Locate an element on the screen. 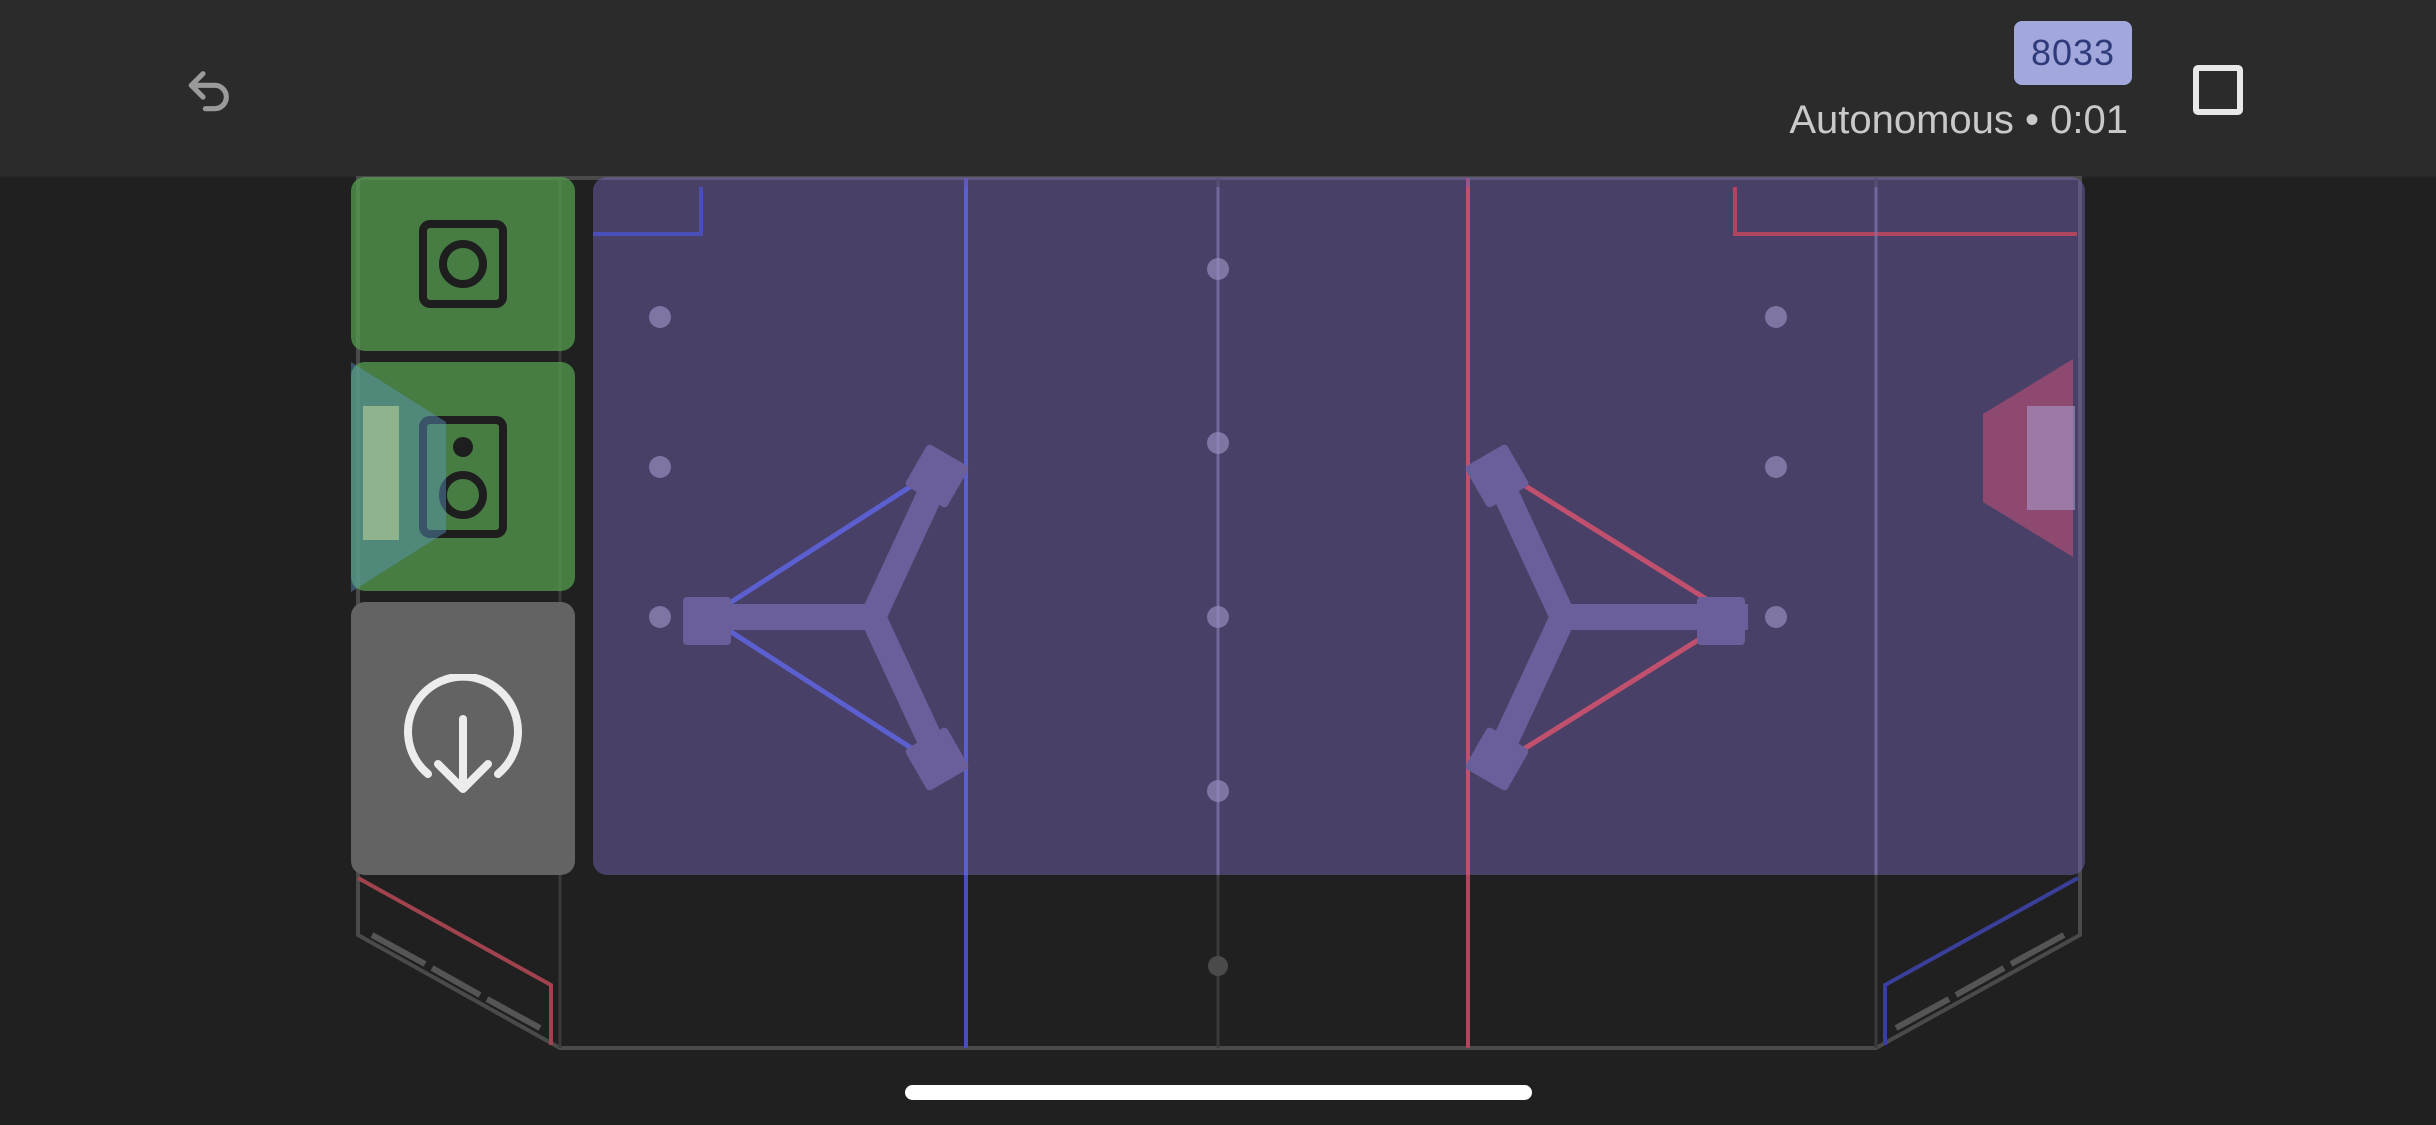 The height and width of the screenshot is (1125, 2436). match-status: Autonomous • 0:01 is located at coordinates (1958, 120).